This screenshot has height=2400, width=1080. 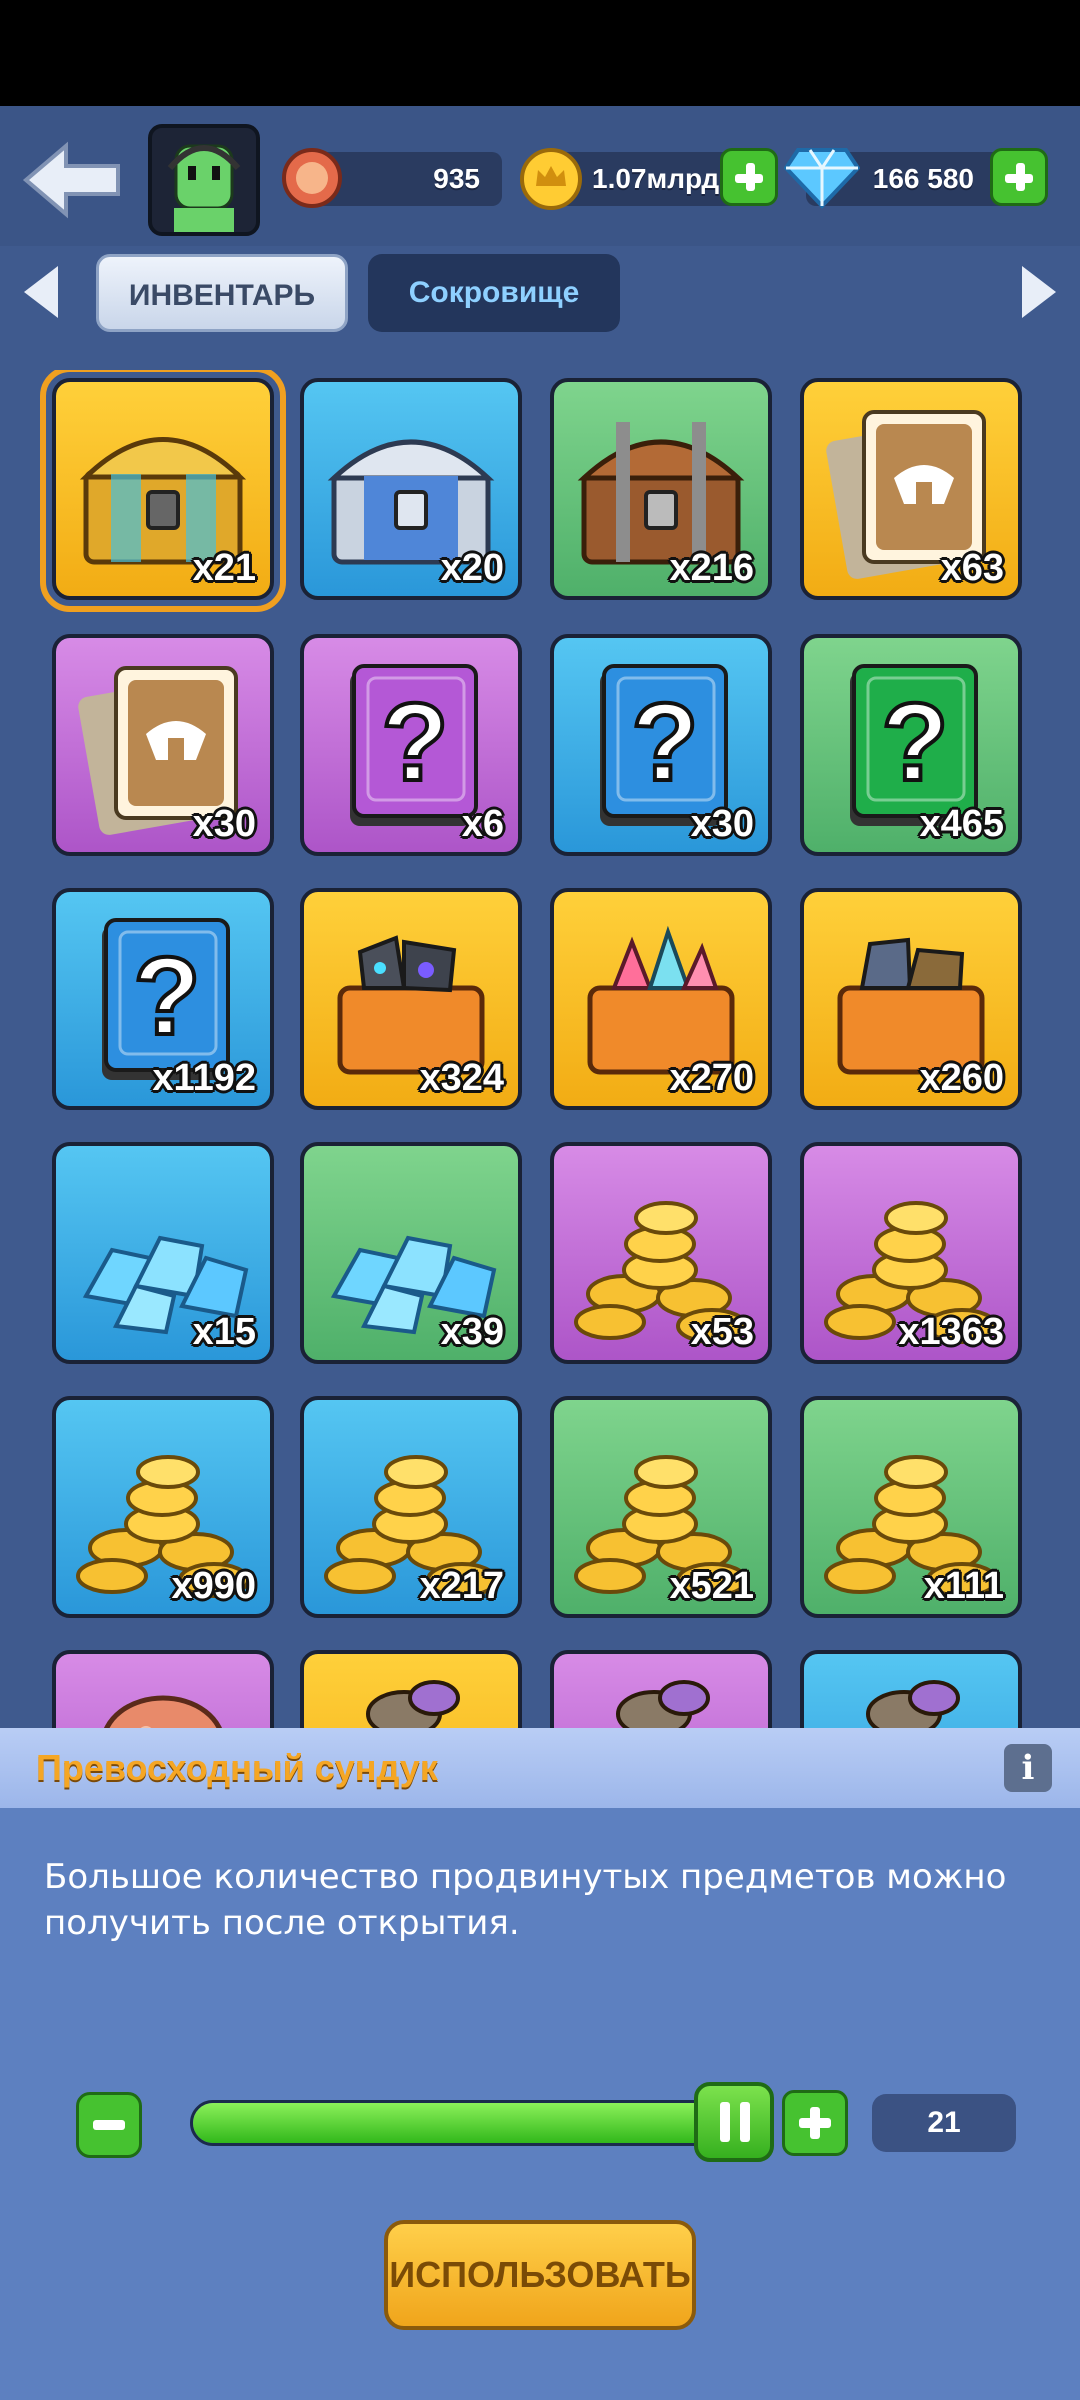 I want to click on inventory-slot: x260, so click(x=911, y=999).